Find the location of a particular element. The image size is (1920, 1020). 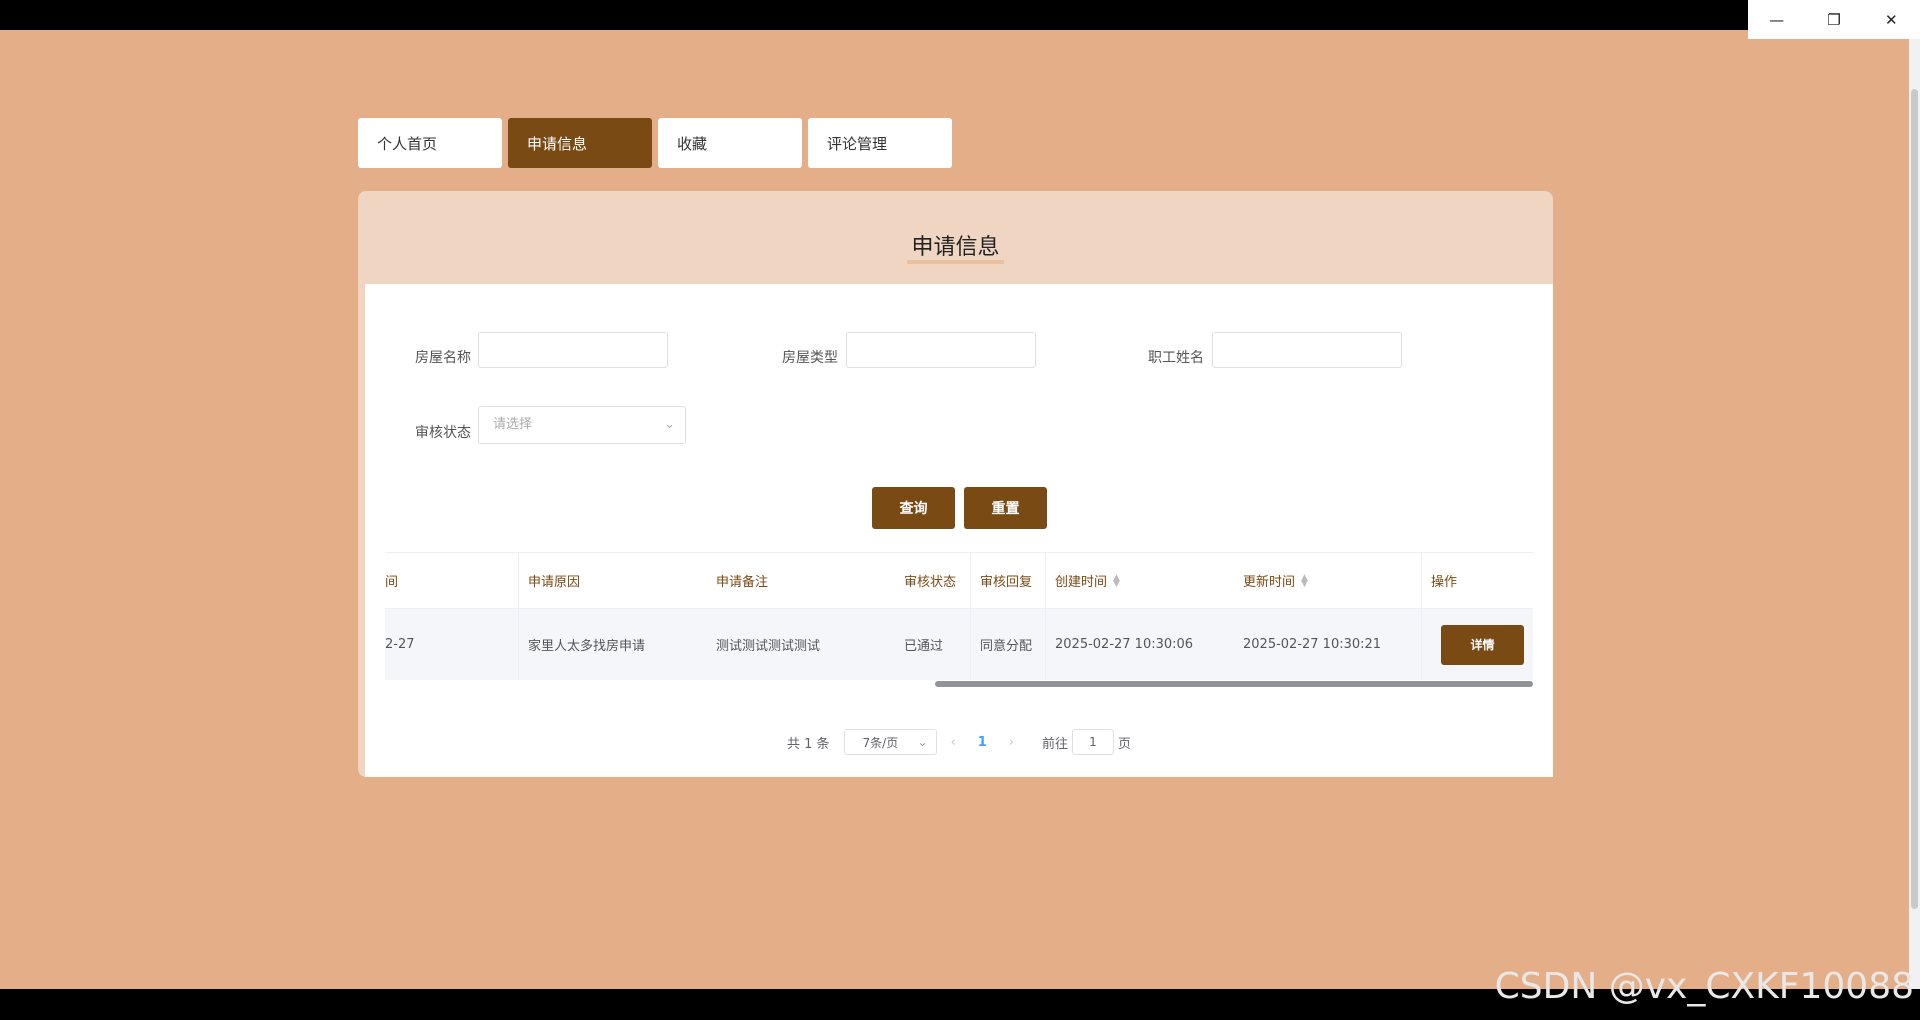

minimize-icon: — is located at coordinates (1776, 19).